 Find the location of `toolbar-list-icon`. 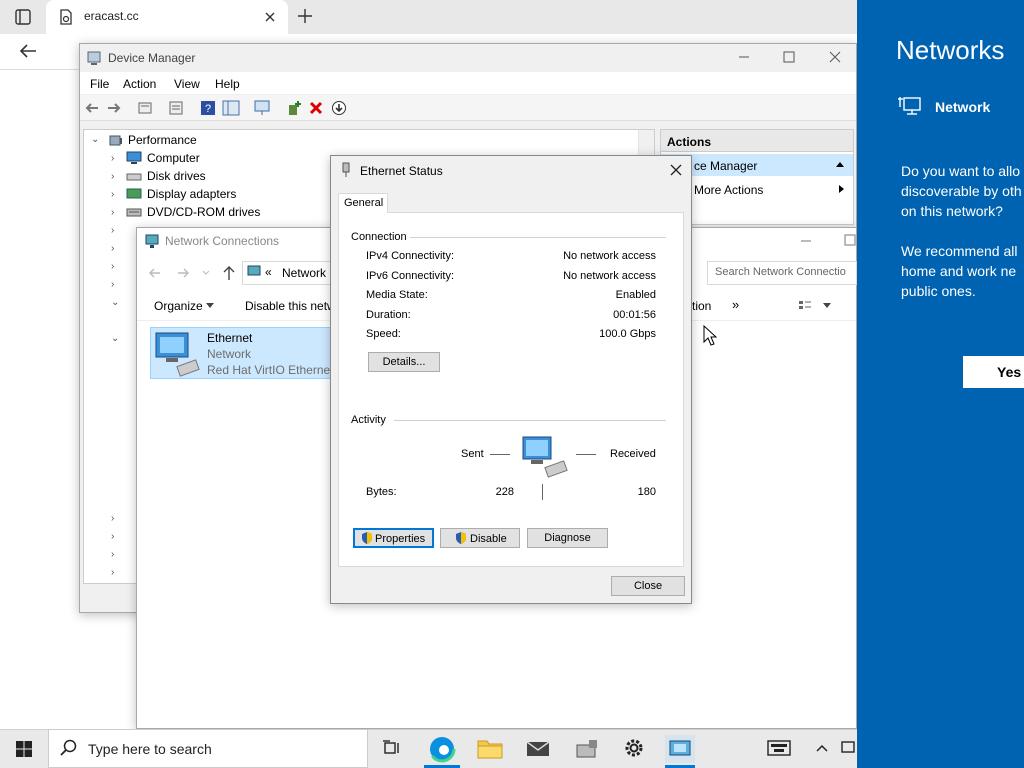

toolbar-list-icon is located at coordinates (176, 108).